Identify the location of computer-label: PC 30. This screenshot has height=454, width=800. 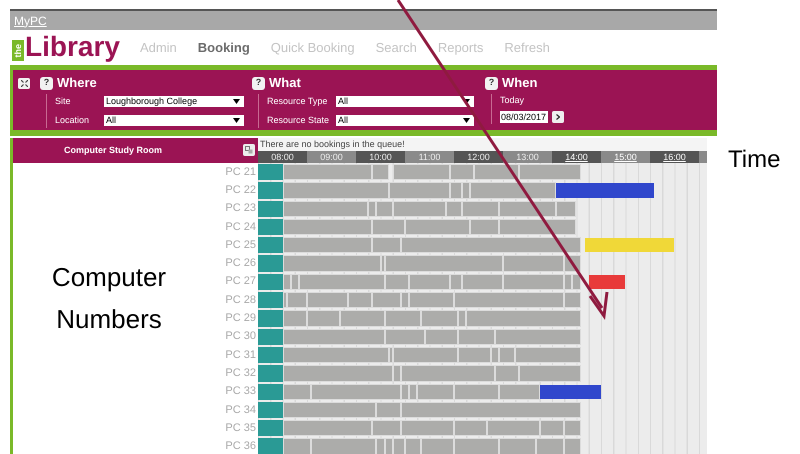
(240, 336).